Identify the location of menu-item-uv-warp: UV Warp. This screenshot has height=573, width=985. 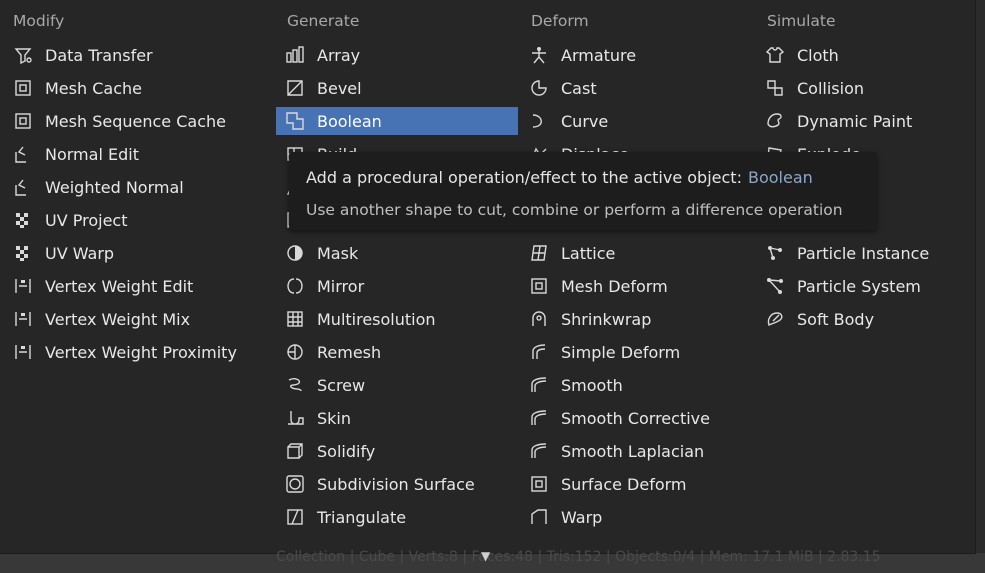
(133, 253).